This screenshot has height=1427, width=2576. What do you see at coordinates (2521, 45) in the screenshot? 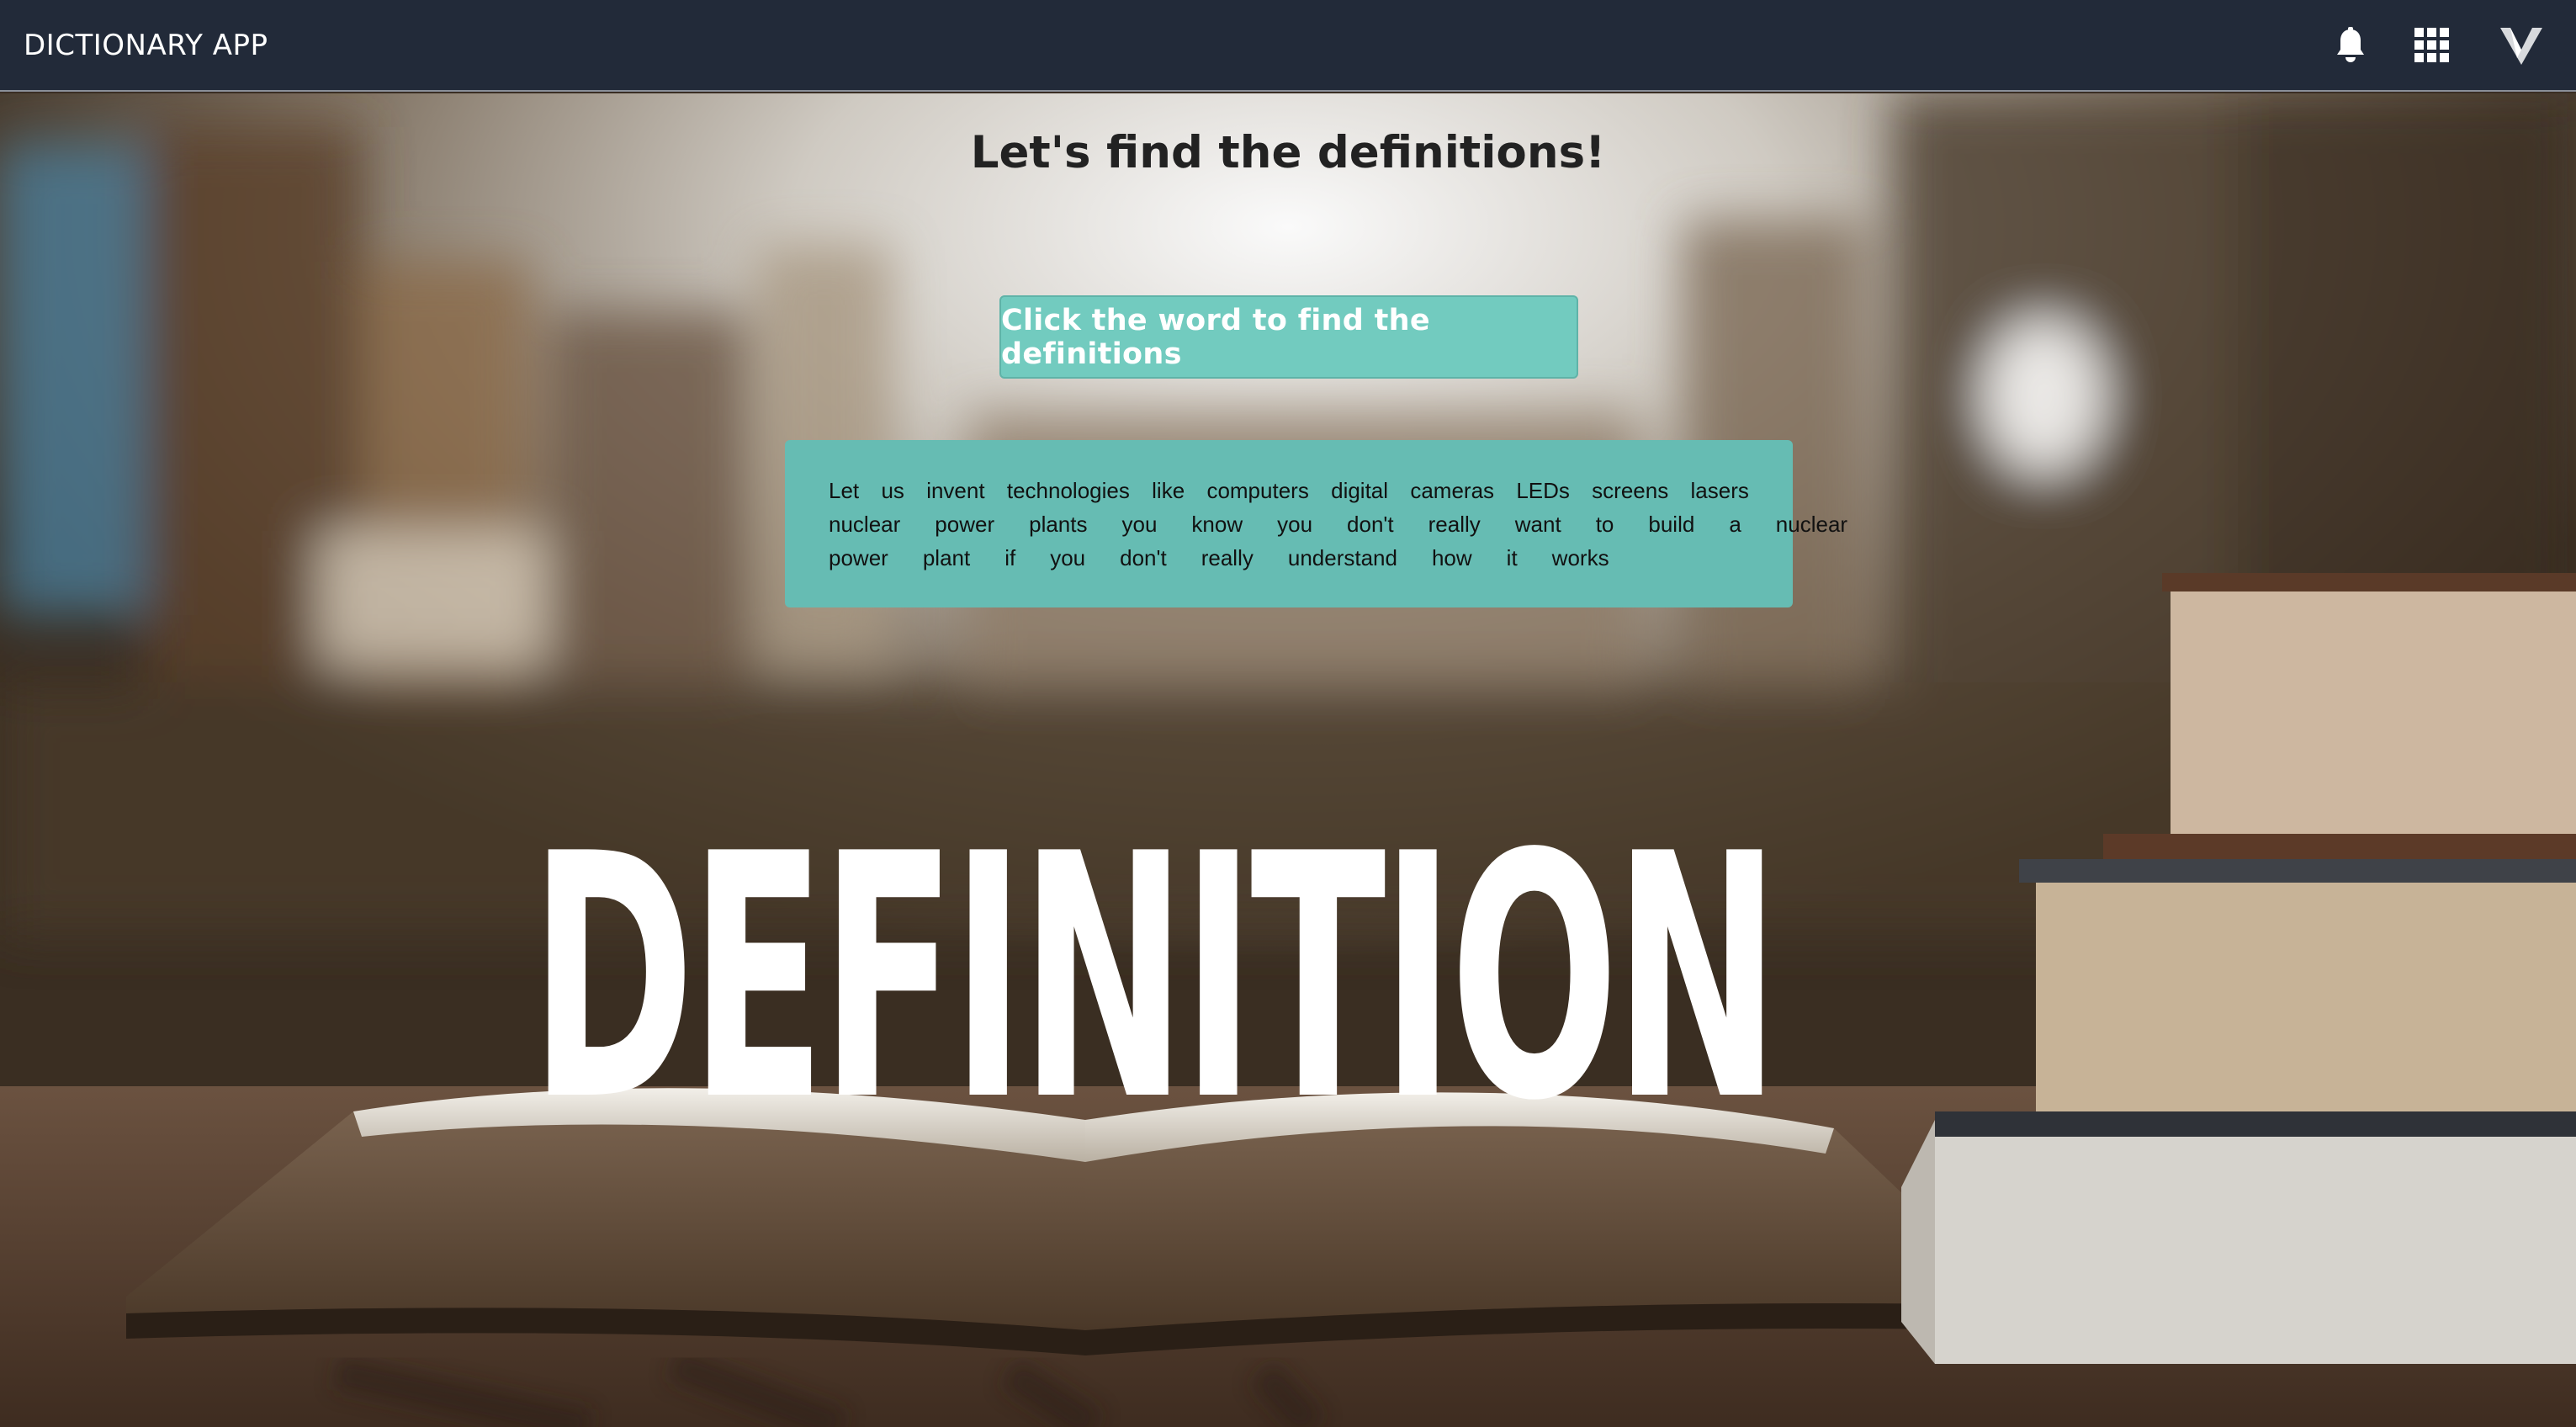
I see `logo-v-icon` at bounding box center [2521, 45].